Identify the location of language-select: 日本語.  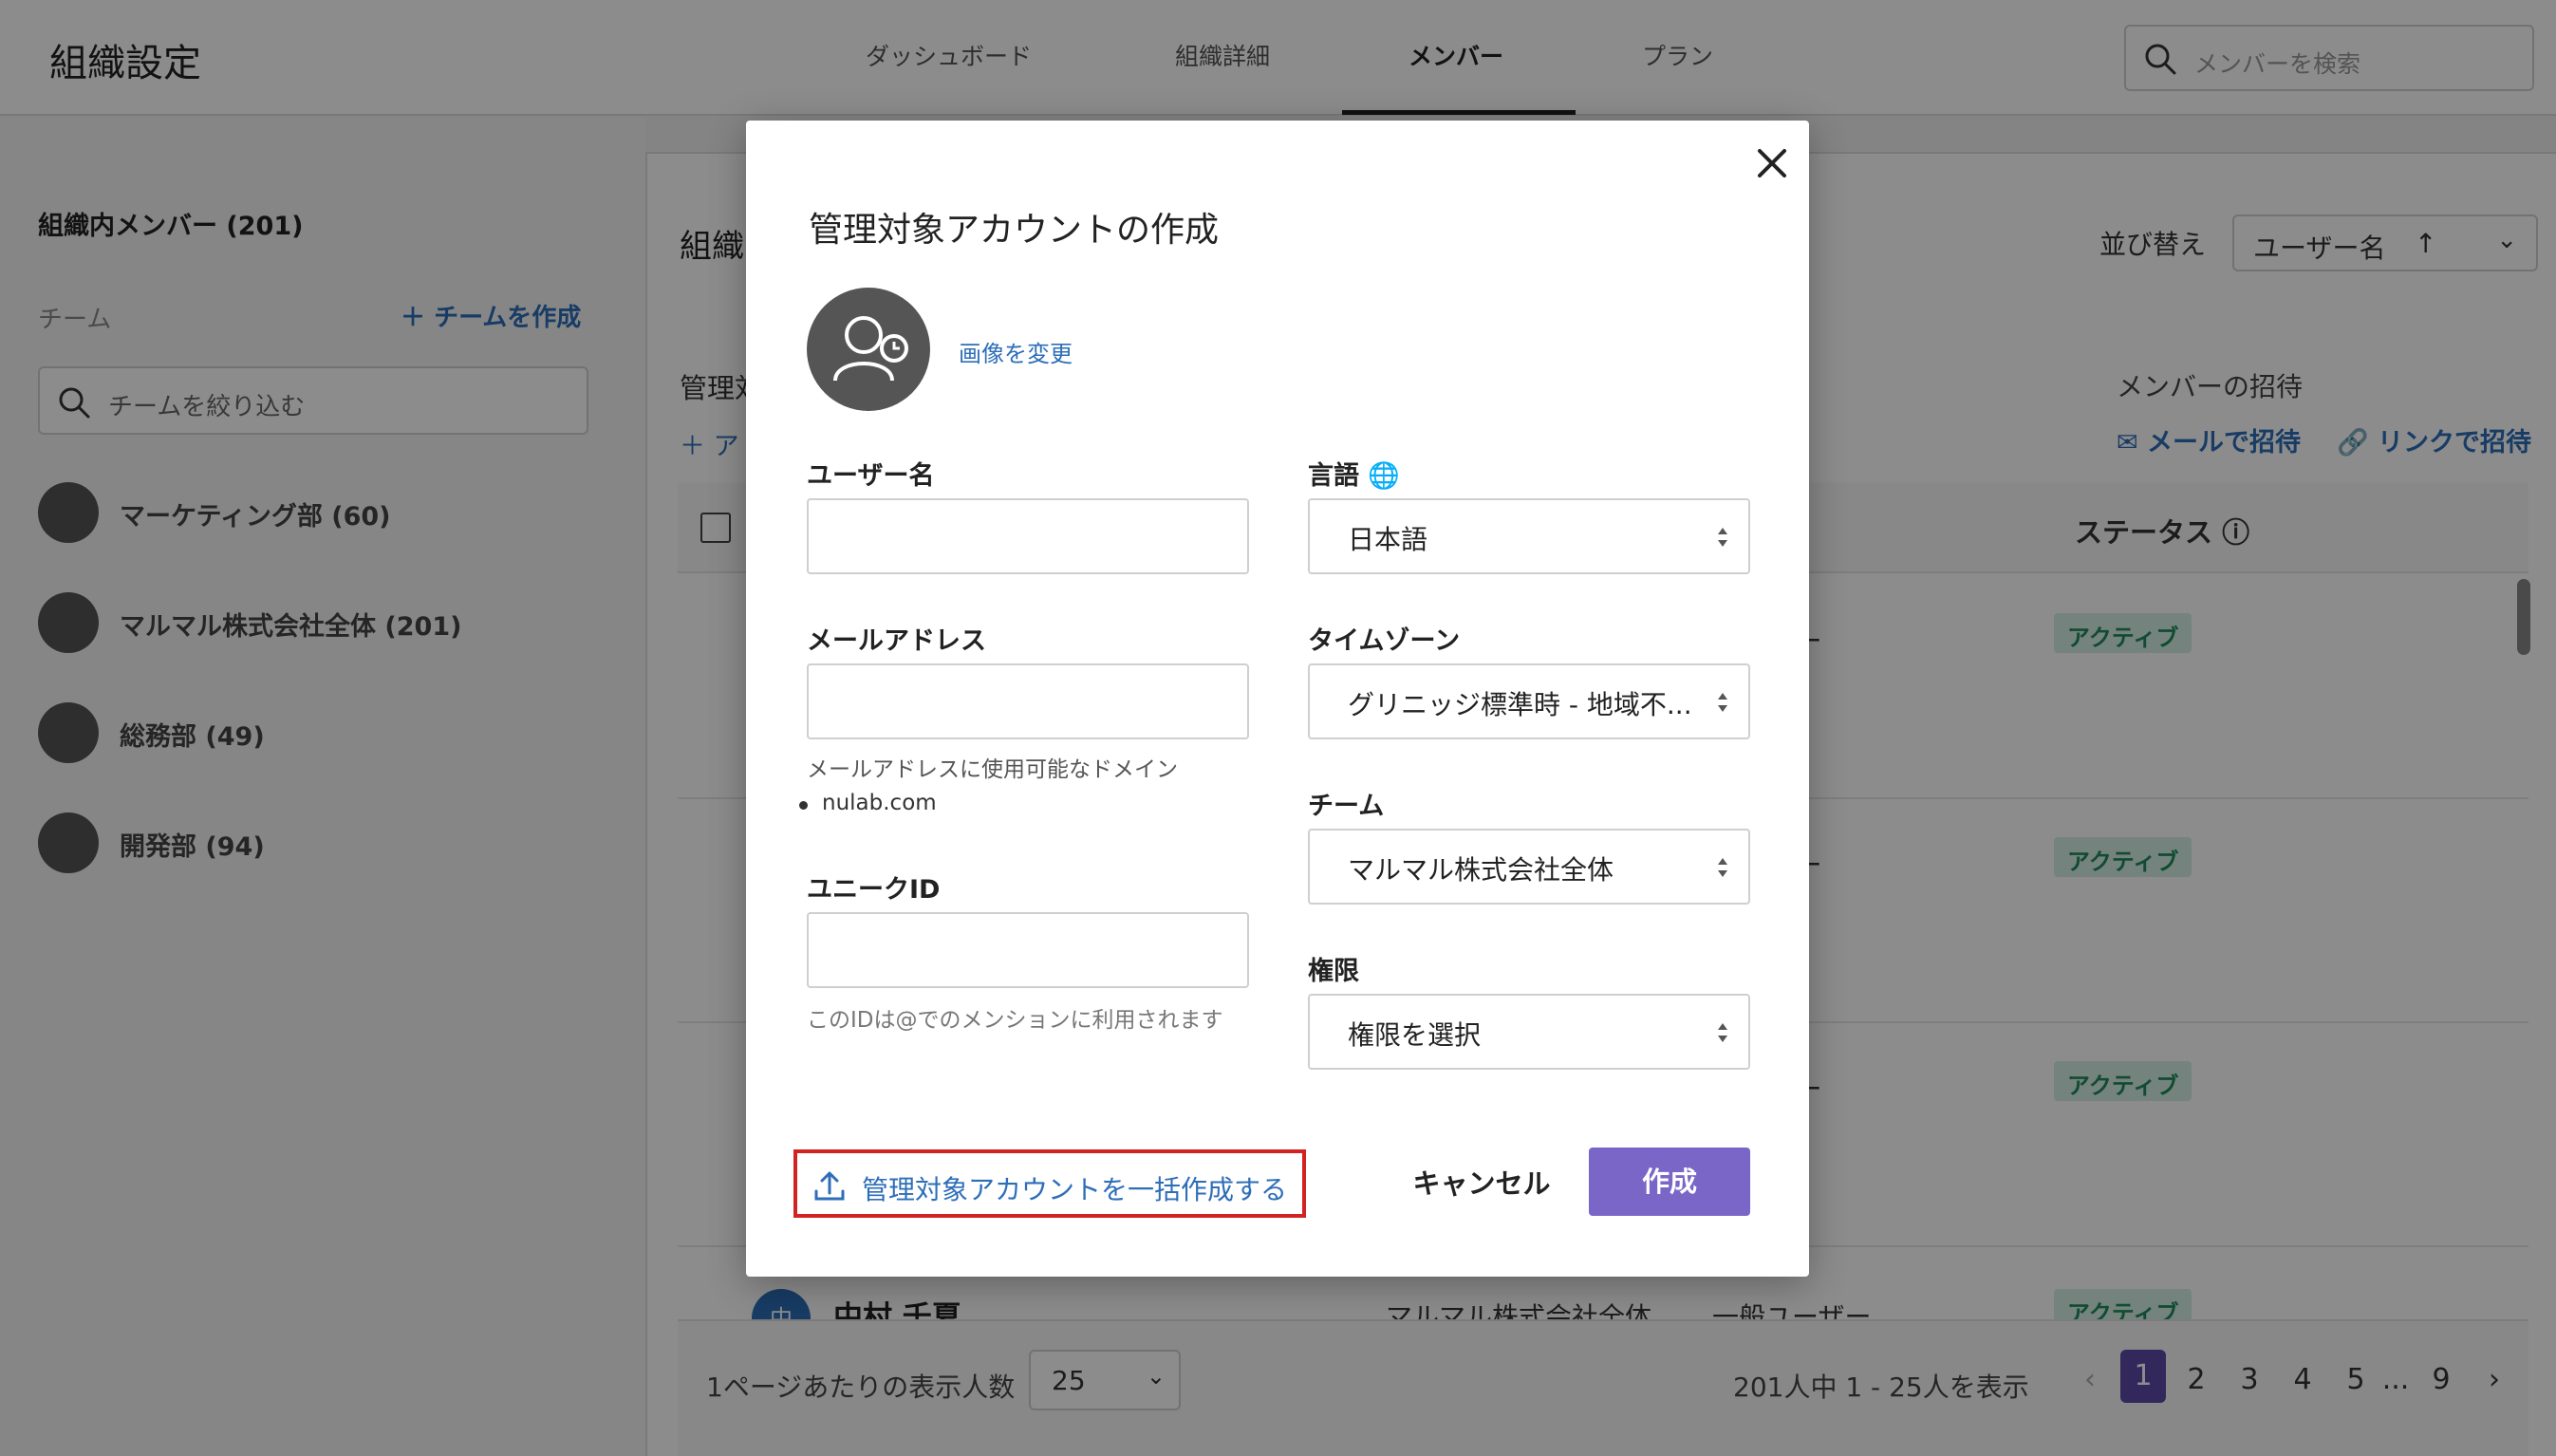
(1529, 536).